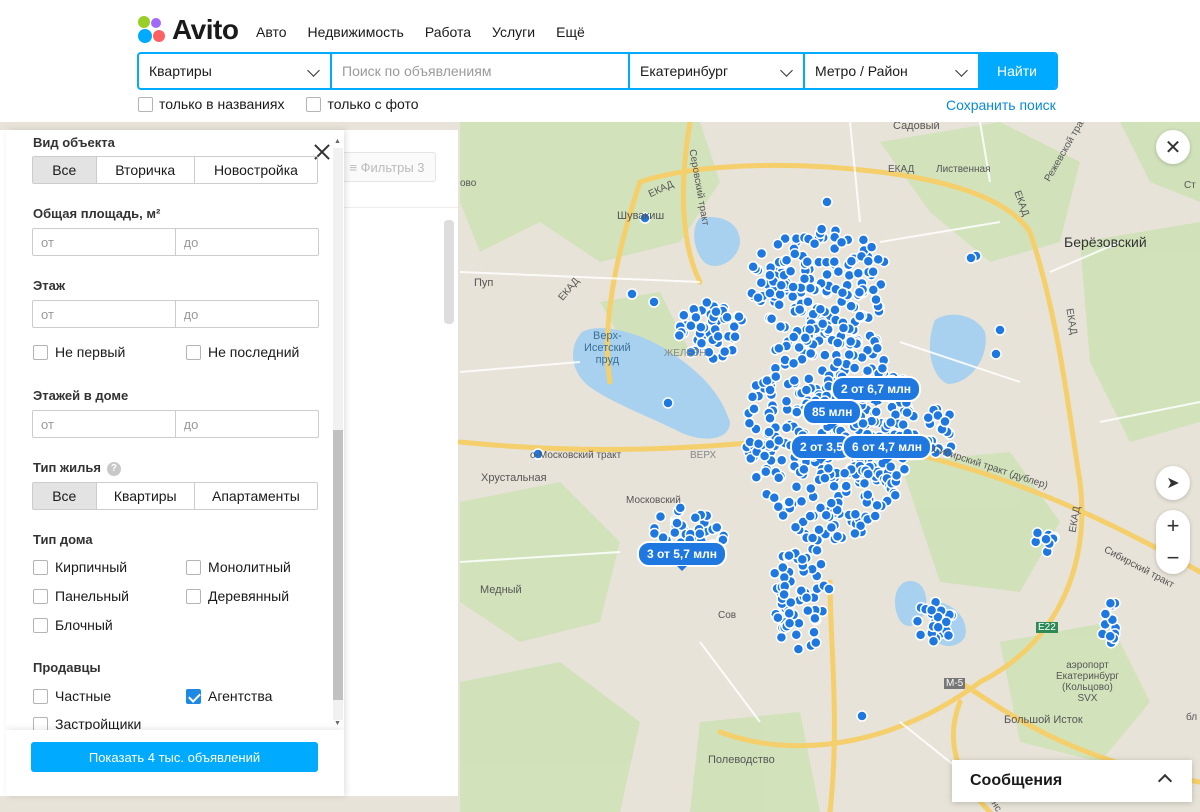  Describe the element at coordinates (72, 696) in the screenshot. I see `sellers-private-checkbox: Частные` at that location.